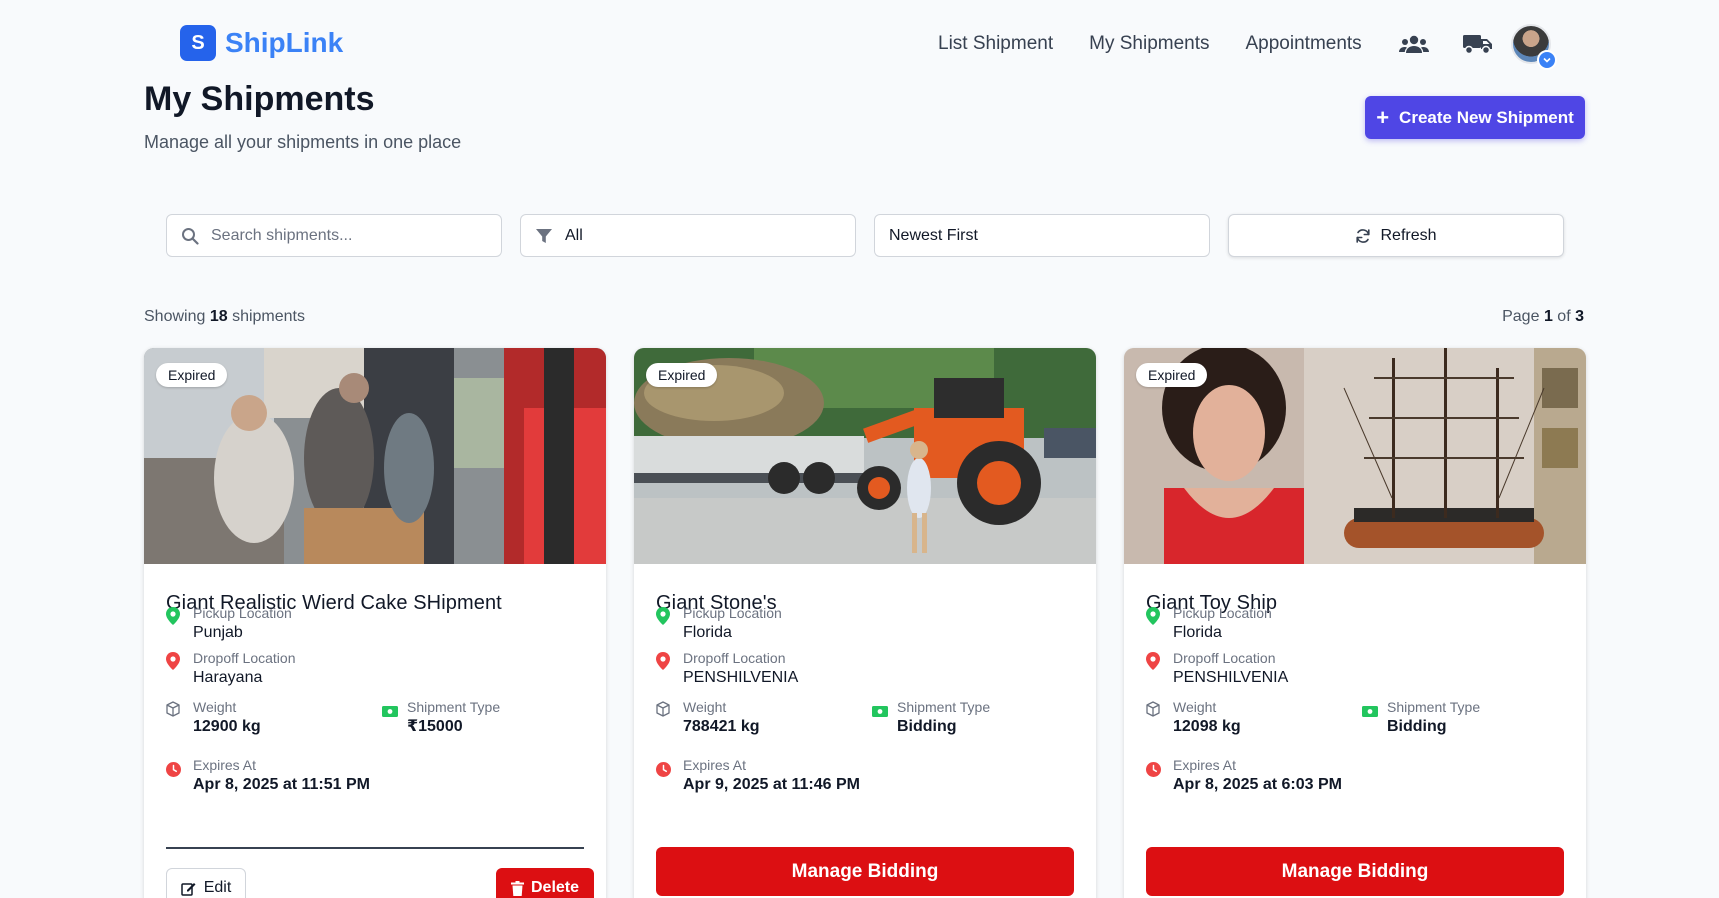 This screenshot has width=1719, height=898. I want to click on truck-icon, so click(1478, 44).